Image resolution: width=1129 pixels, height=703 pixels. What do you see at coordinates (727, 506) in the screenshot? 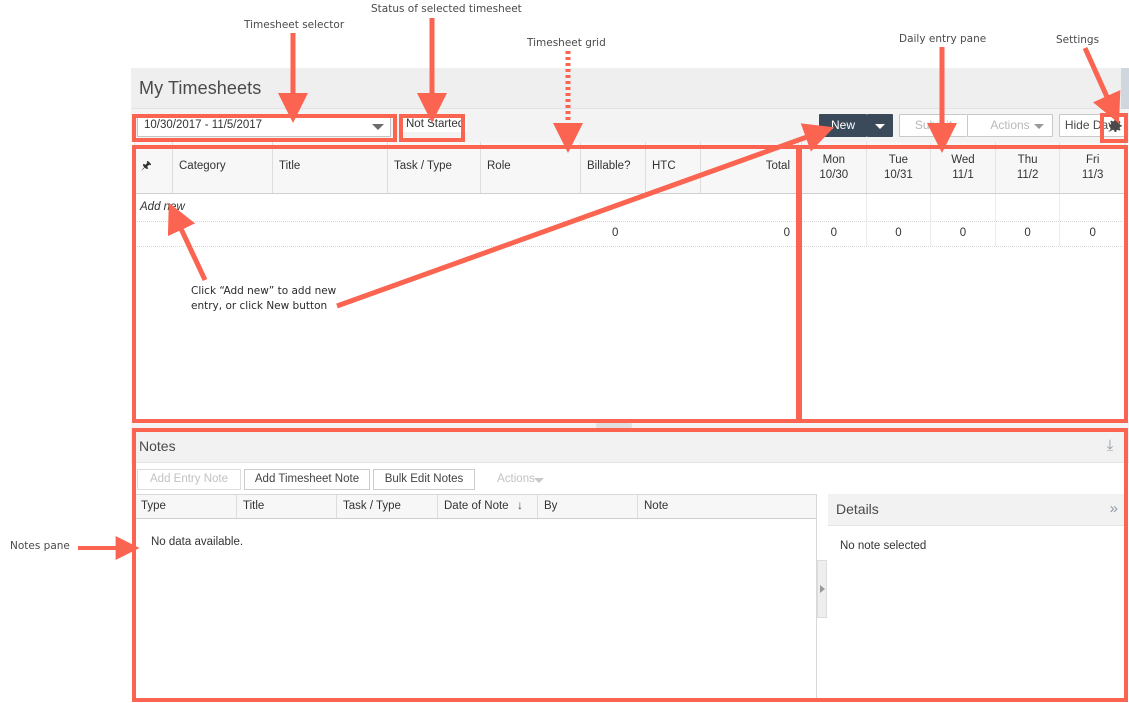
I see `notes-column-header-note: Note` at bounding box center [727, 506].